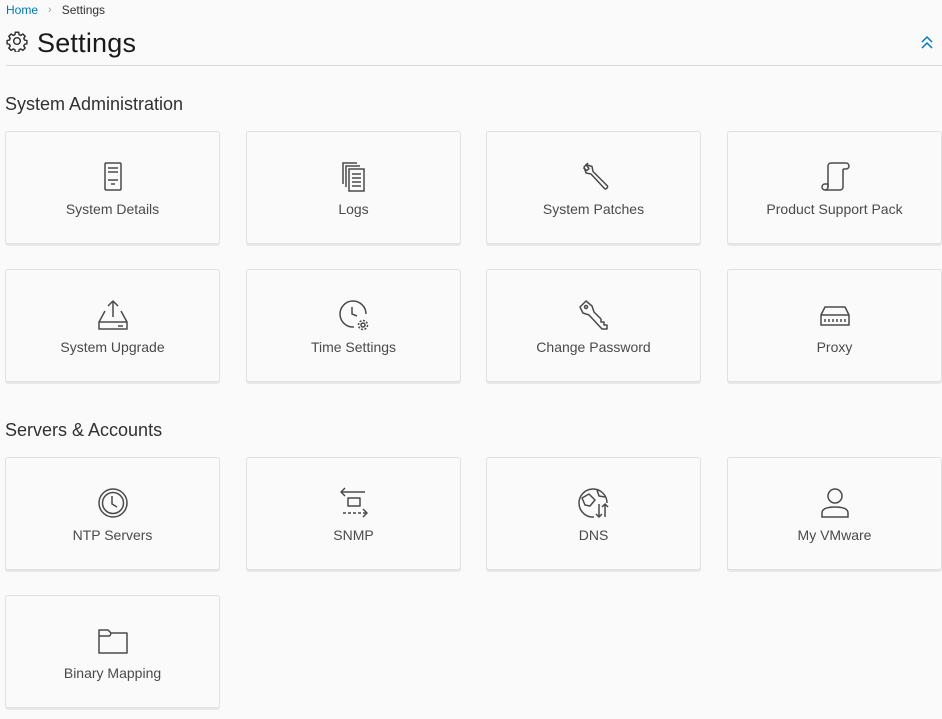 The image size is (942, 719). Describe the element at coordinates (593, 209) in the screenshot. I see `card-label: System Patches` at that location.